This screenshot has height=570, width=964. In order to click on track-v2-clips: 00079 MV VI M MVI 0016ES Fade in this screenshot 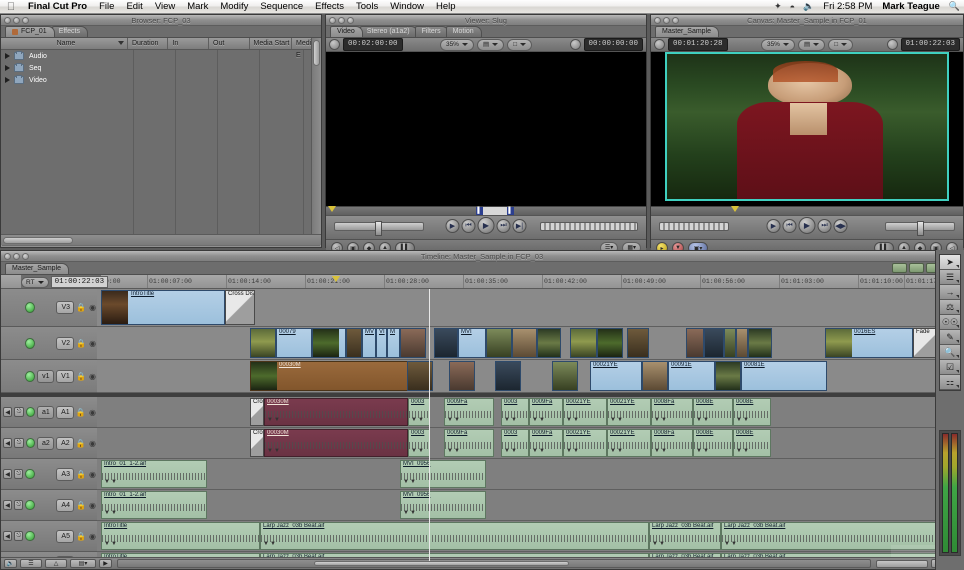, I will do `click(530, 343)`.